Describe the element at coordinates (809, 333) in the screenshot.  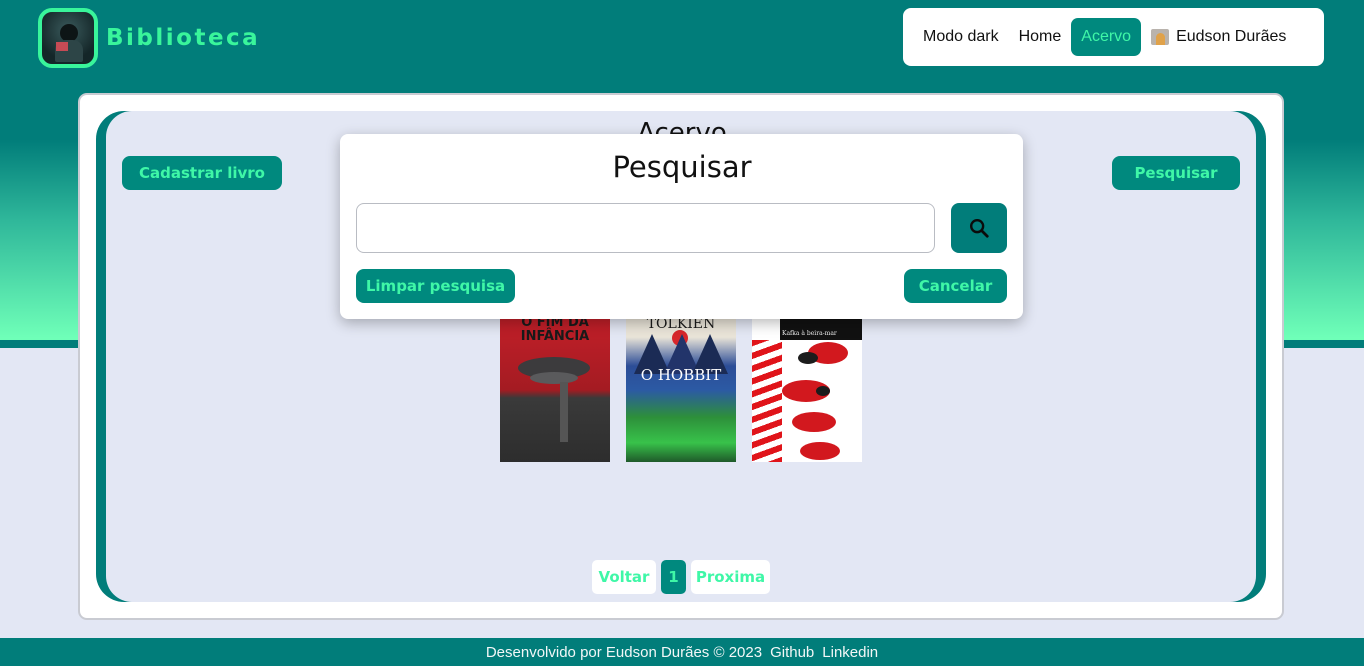
I see `book-cover-title: Kafka à beira-mar` at that location.